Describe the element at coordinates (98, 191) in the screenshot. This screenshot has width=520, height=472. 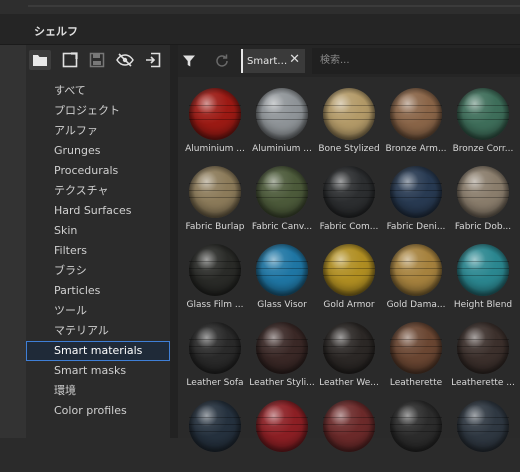
I see `category-item: テクスチャ` at that location.